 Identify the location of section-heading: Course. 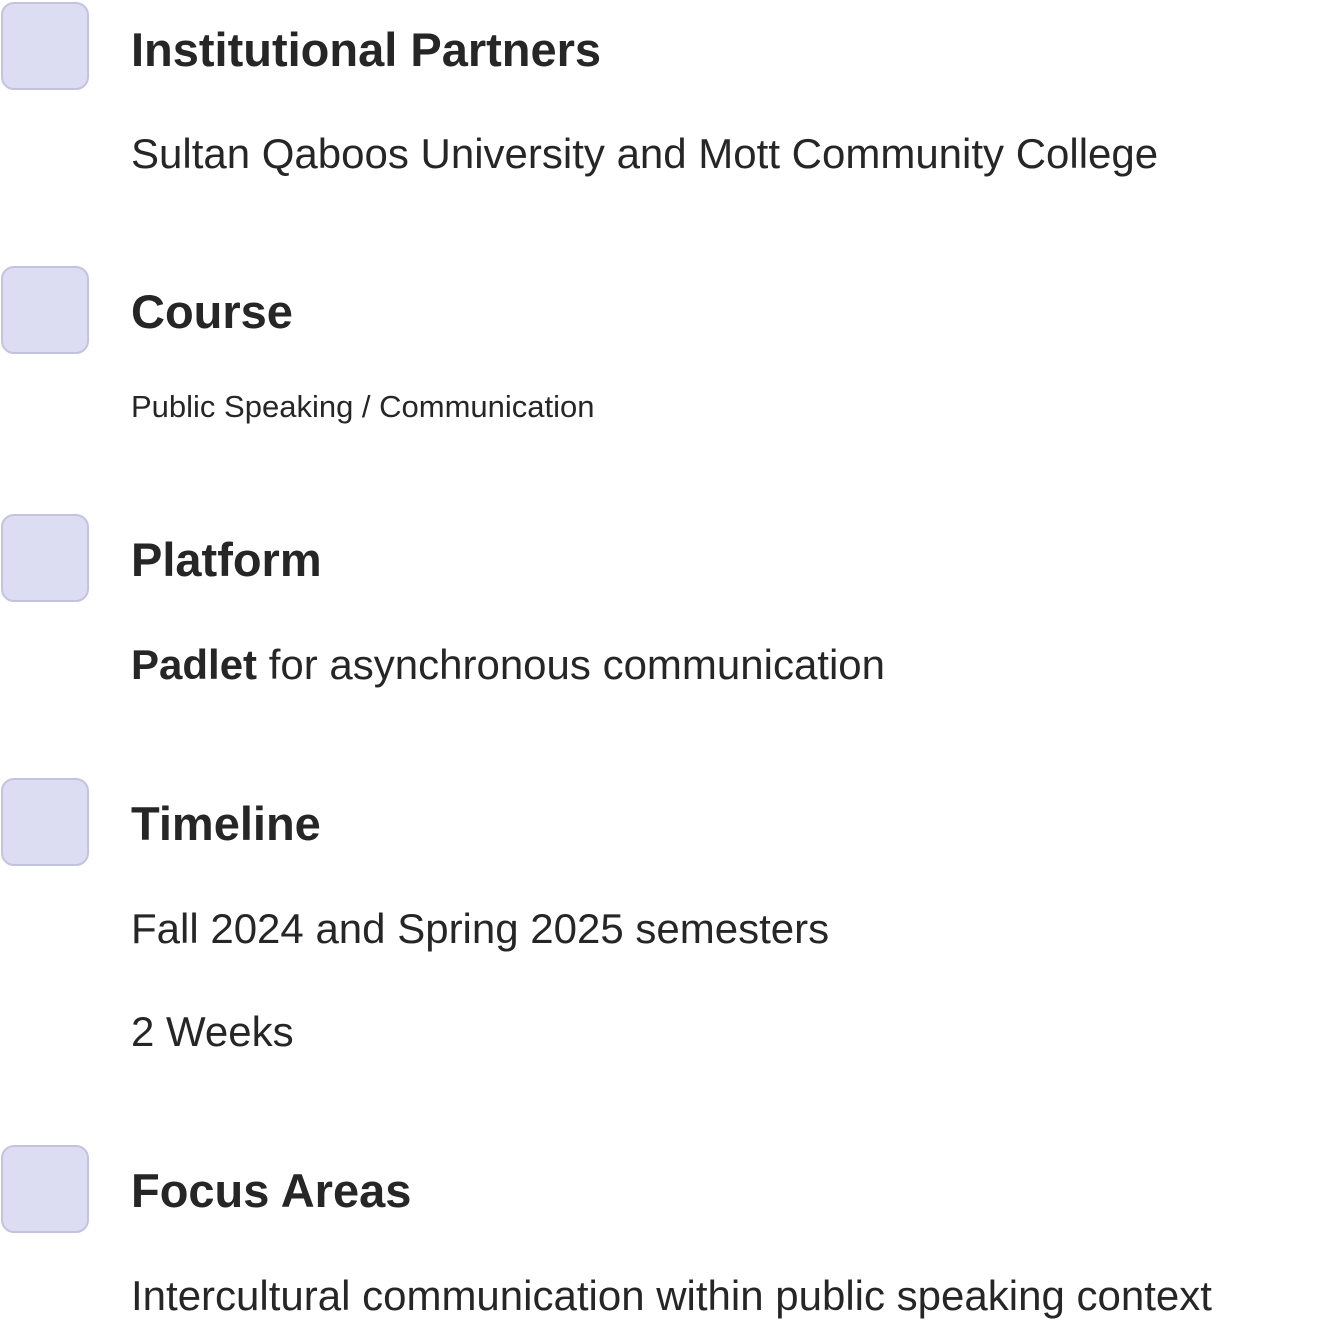
(212, 311).